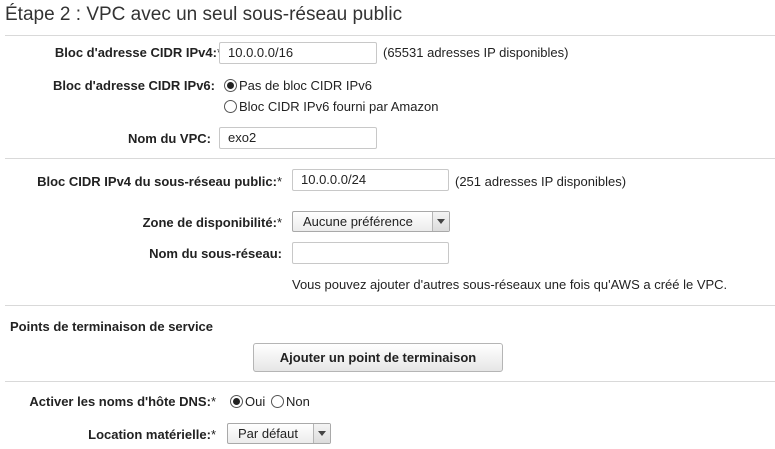  Describe the element at coordinates (298, 53) in the screenshot. I see `vpc-cidr-ipv4-input: 10.0.0.0/16` at that location.